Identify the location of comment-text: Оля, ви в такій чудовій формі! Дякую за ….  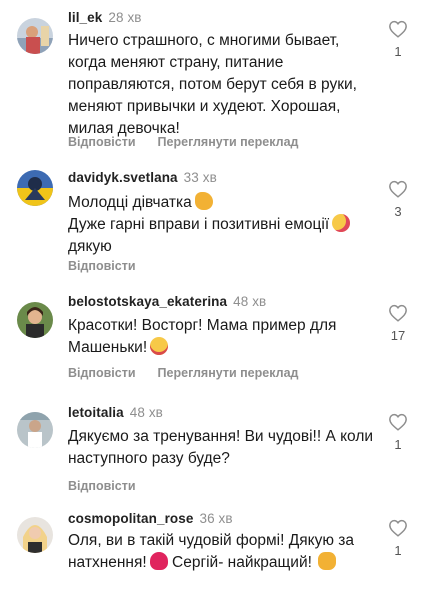
(211, 551).